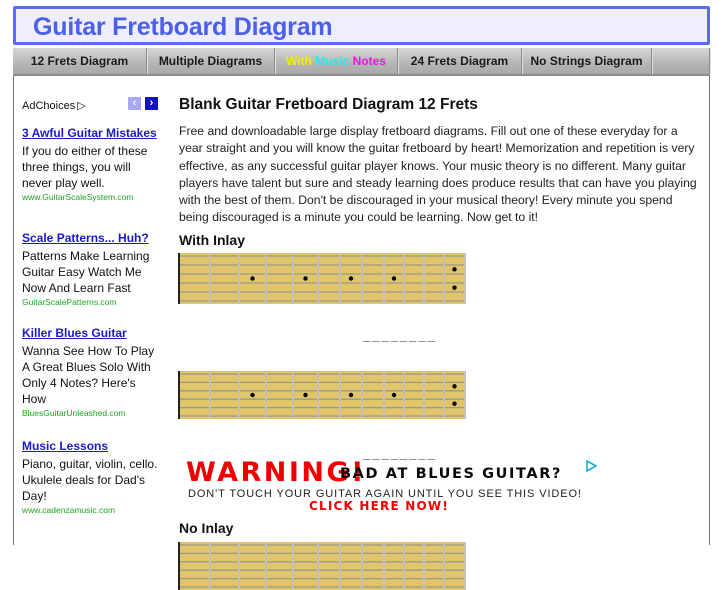  What do you see at coordinates (206, 528) in the screenshot?
I see `section-title-no-inlay: No Inlay` at bounding box center [206, 528].